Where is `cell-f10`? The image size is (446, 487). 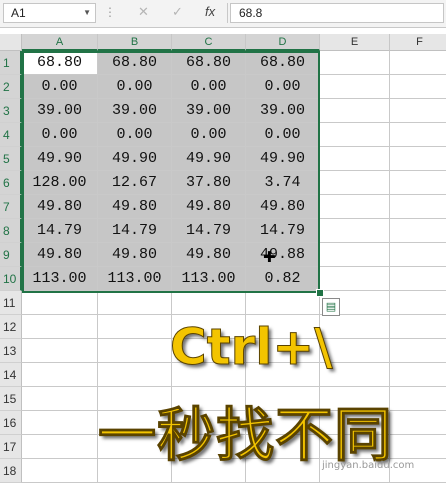
cell-f10 is located at coordinates (418, 279).